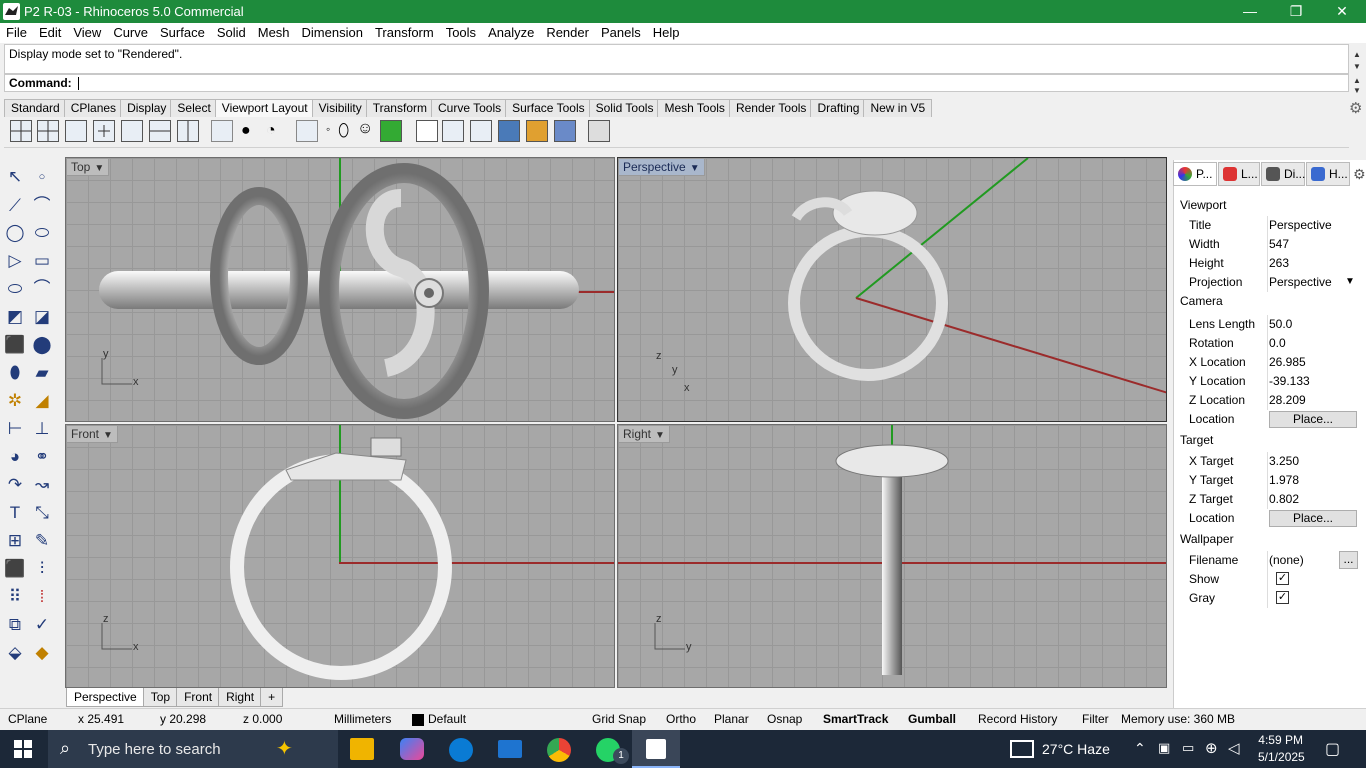 The image size is (1366, 768). What do you see at coordinates (1284, 480) in the screenshot?
I see `row-y-target-value: 1.978` at bounding box center [1284, 480].